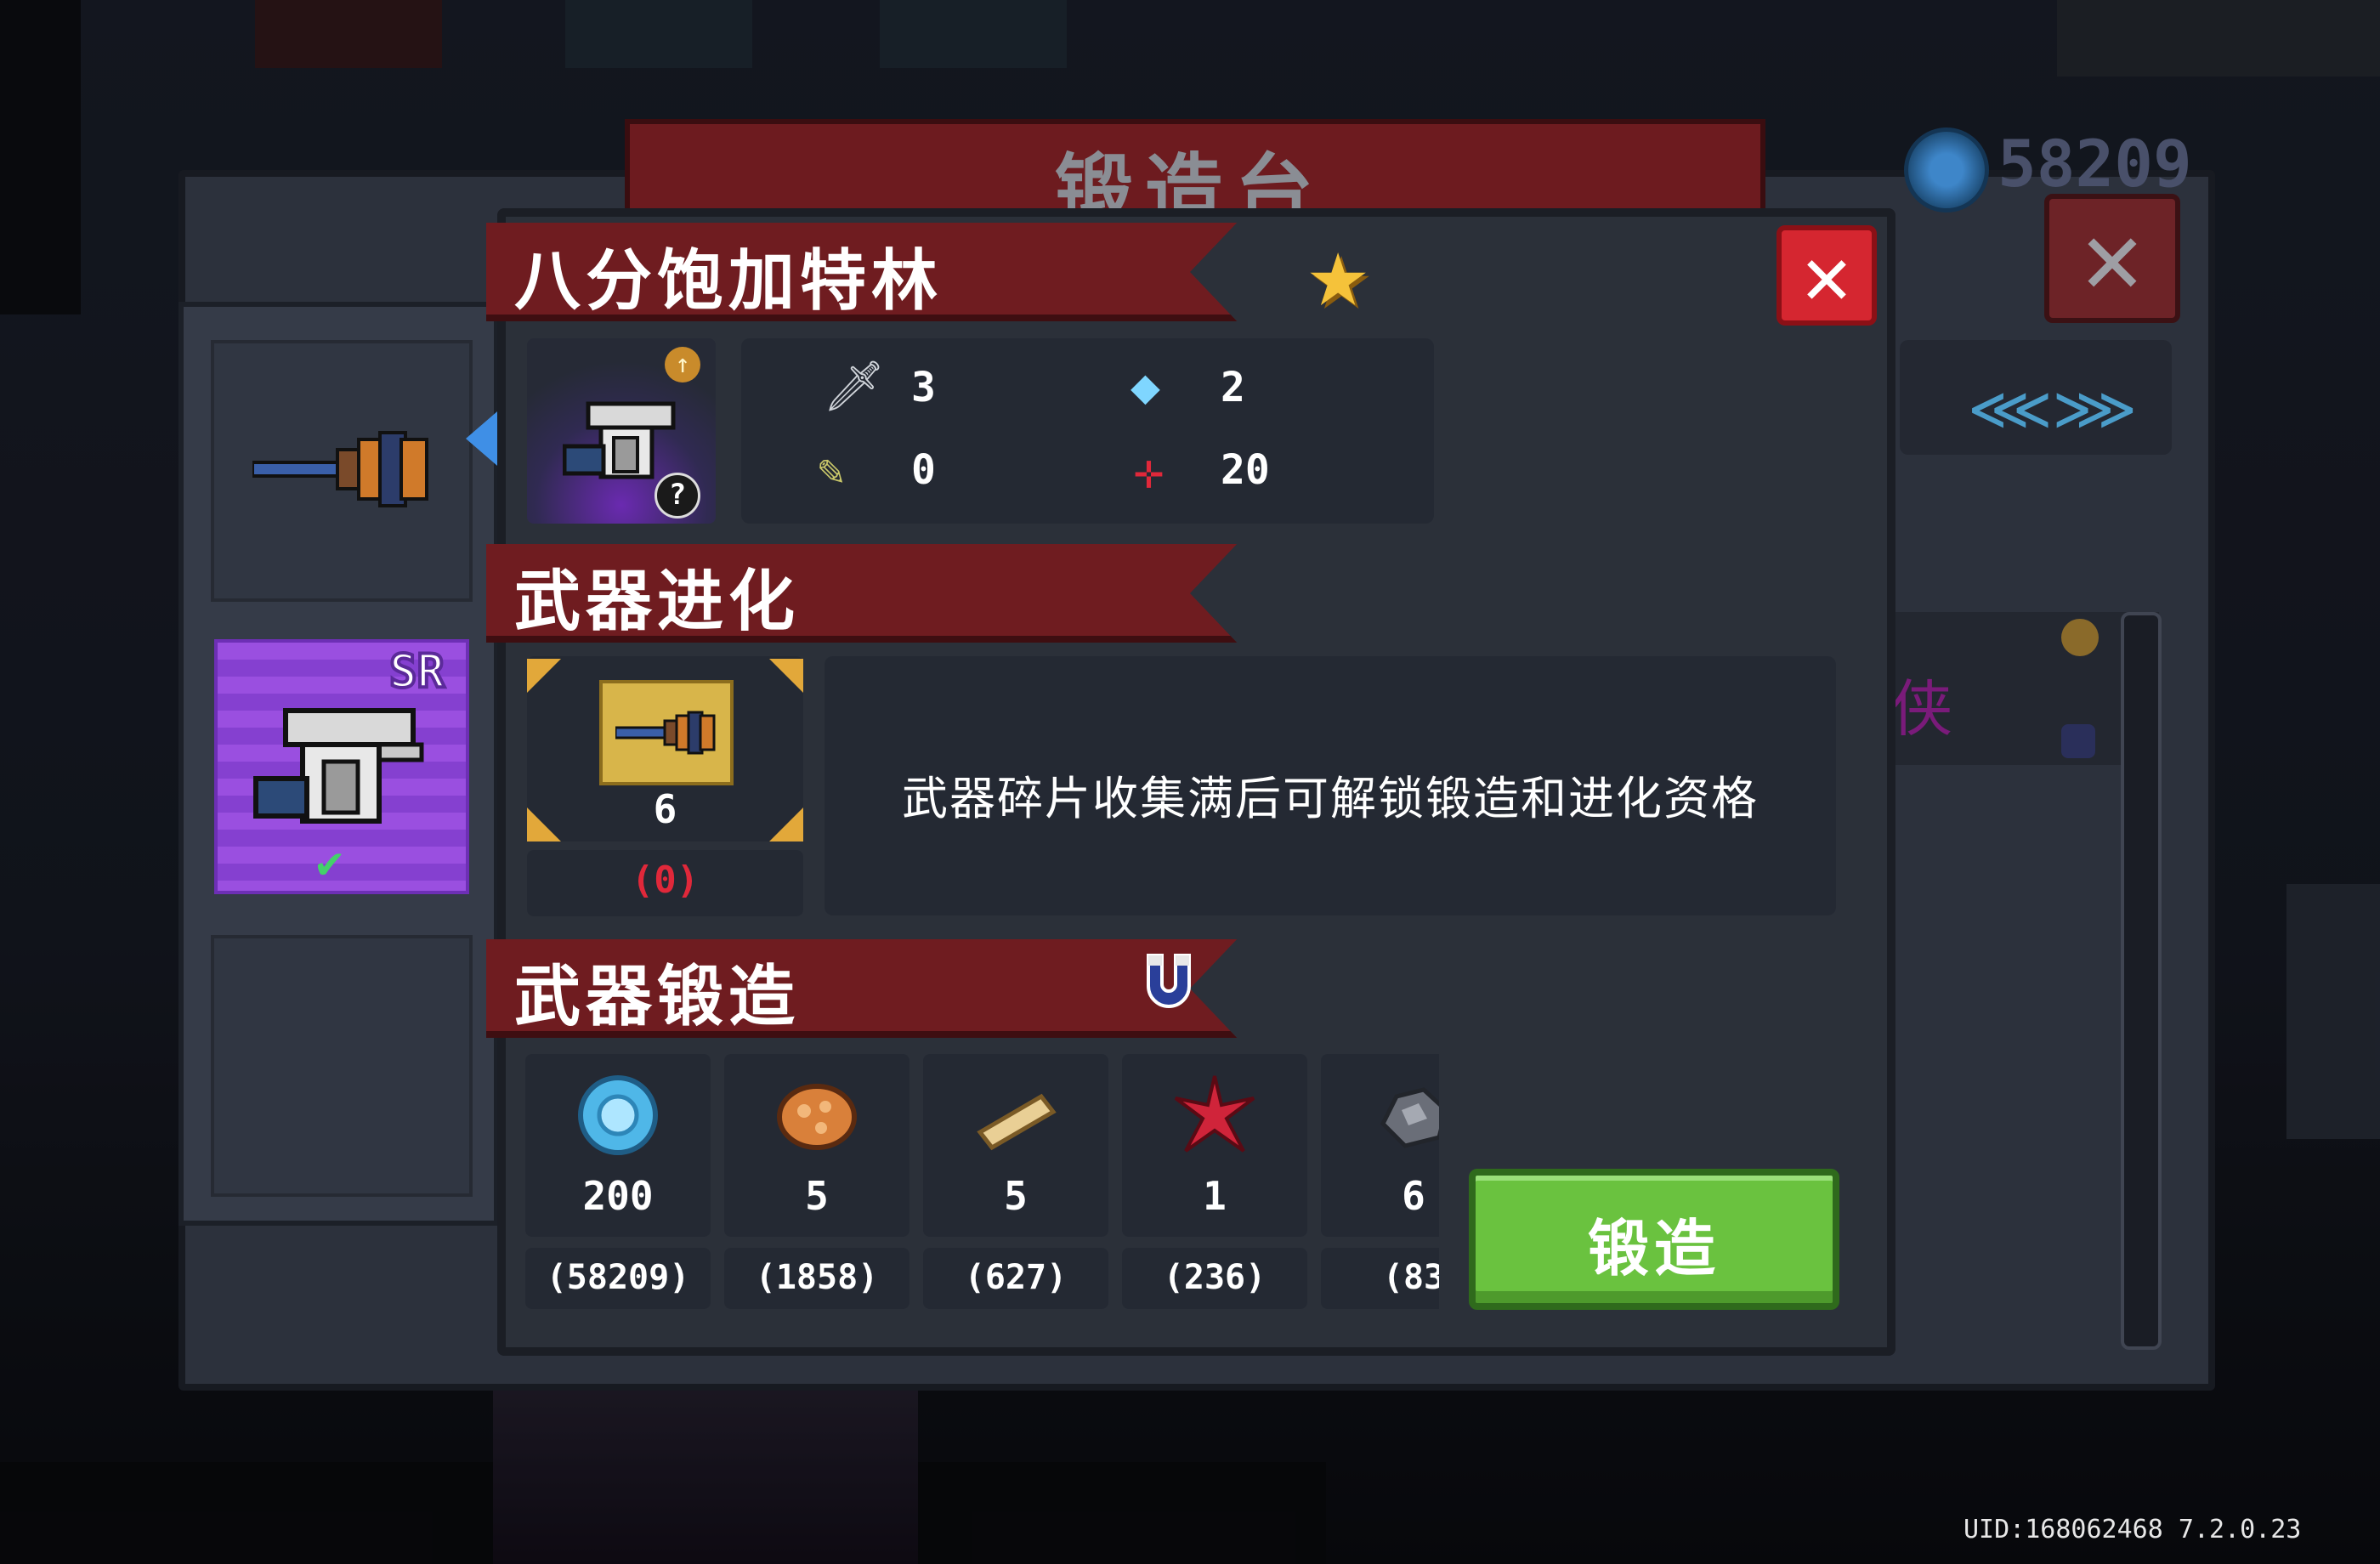 The width and height of the screenshot is (2380, 1564). Describe the element at coordinates (329, 862) in the screenshot. I see `check-icon: ✔` at that location.